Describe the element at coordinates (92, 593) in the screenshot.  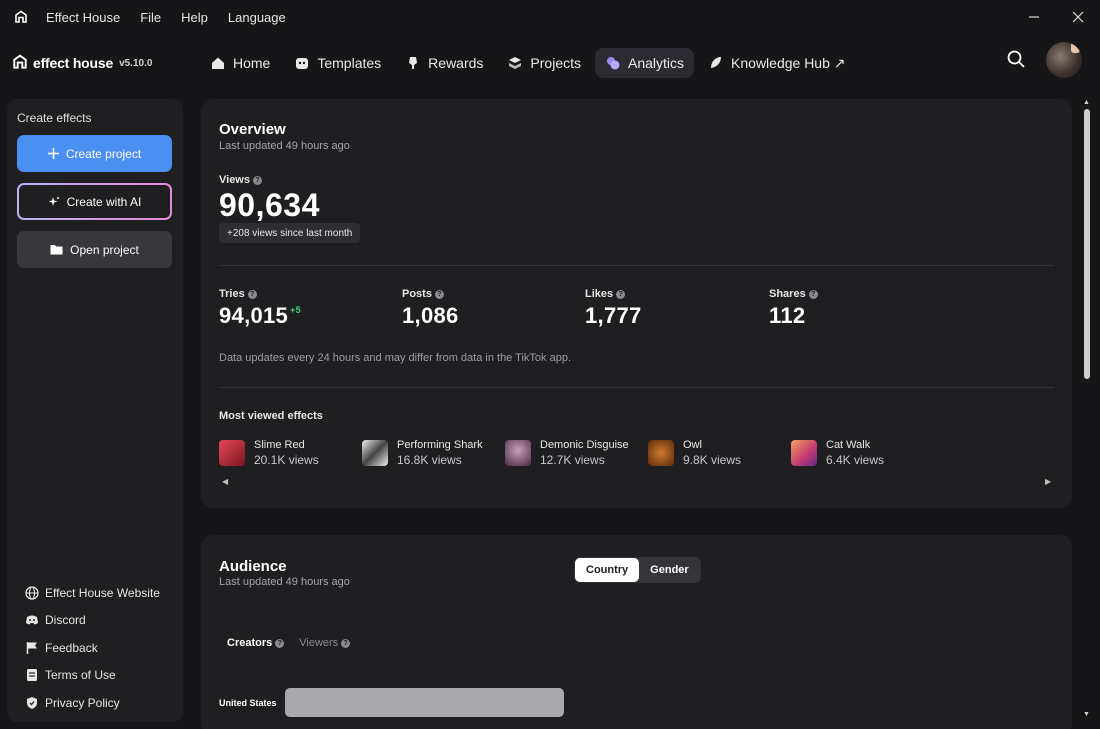
I see `link-effect-house-website: Effect House Website` at that location.